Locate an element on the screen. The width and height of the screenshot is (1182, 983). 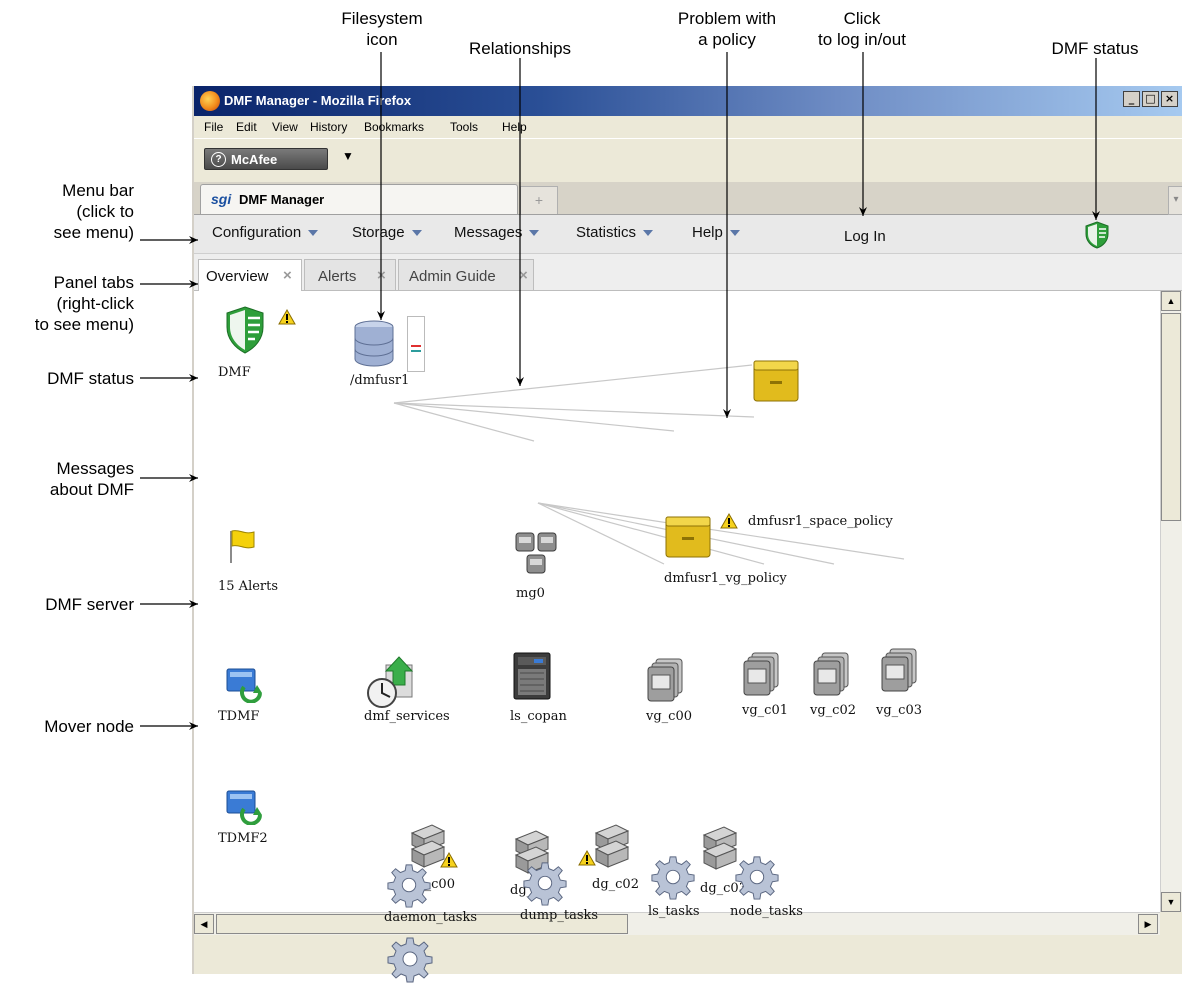
dmf-status-shield-icon is located at coordinates (1097, 235).